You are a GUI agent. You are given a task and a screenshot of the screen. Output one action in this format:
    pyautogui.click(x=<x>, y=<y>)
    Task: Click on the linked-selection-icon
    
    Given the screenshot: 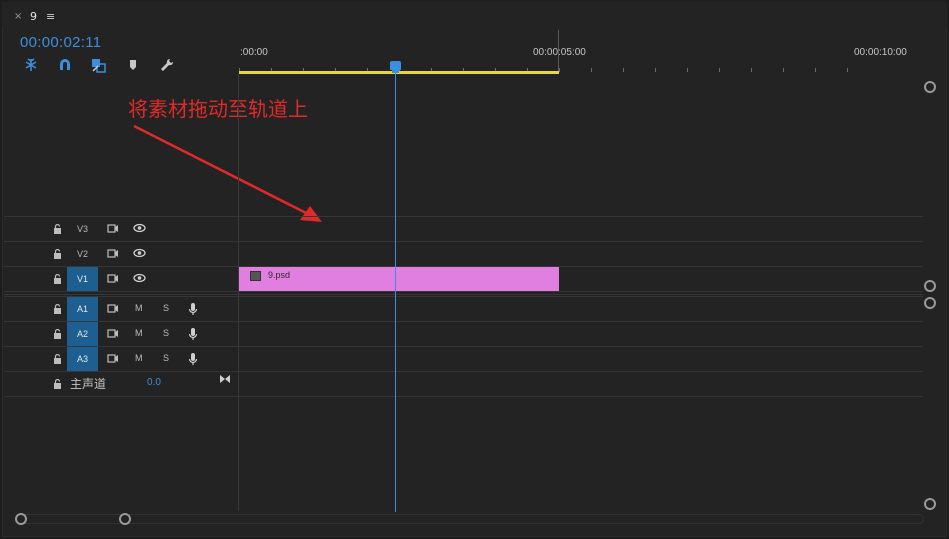 What is the action you would take?
    pyautogui.click(x=99, y=65)
    